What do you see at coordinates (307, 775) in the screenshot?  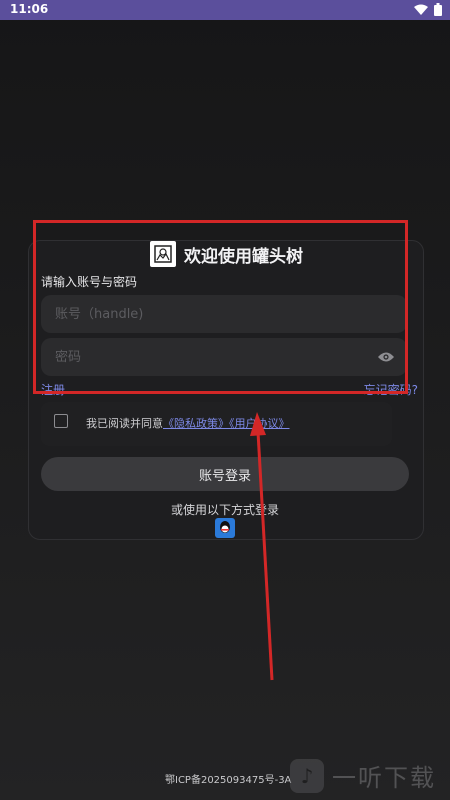 I see `watermark-logo-icon: ♪` at bounding box center [307, 775].